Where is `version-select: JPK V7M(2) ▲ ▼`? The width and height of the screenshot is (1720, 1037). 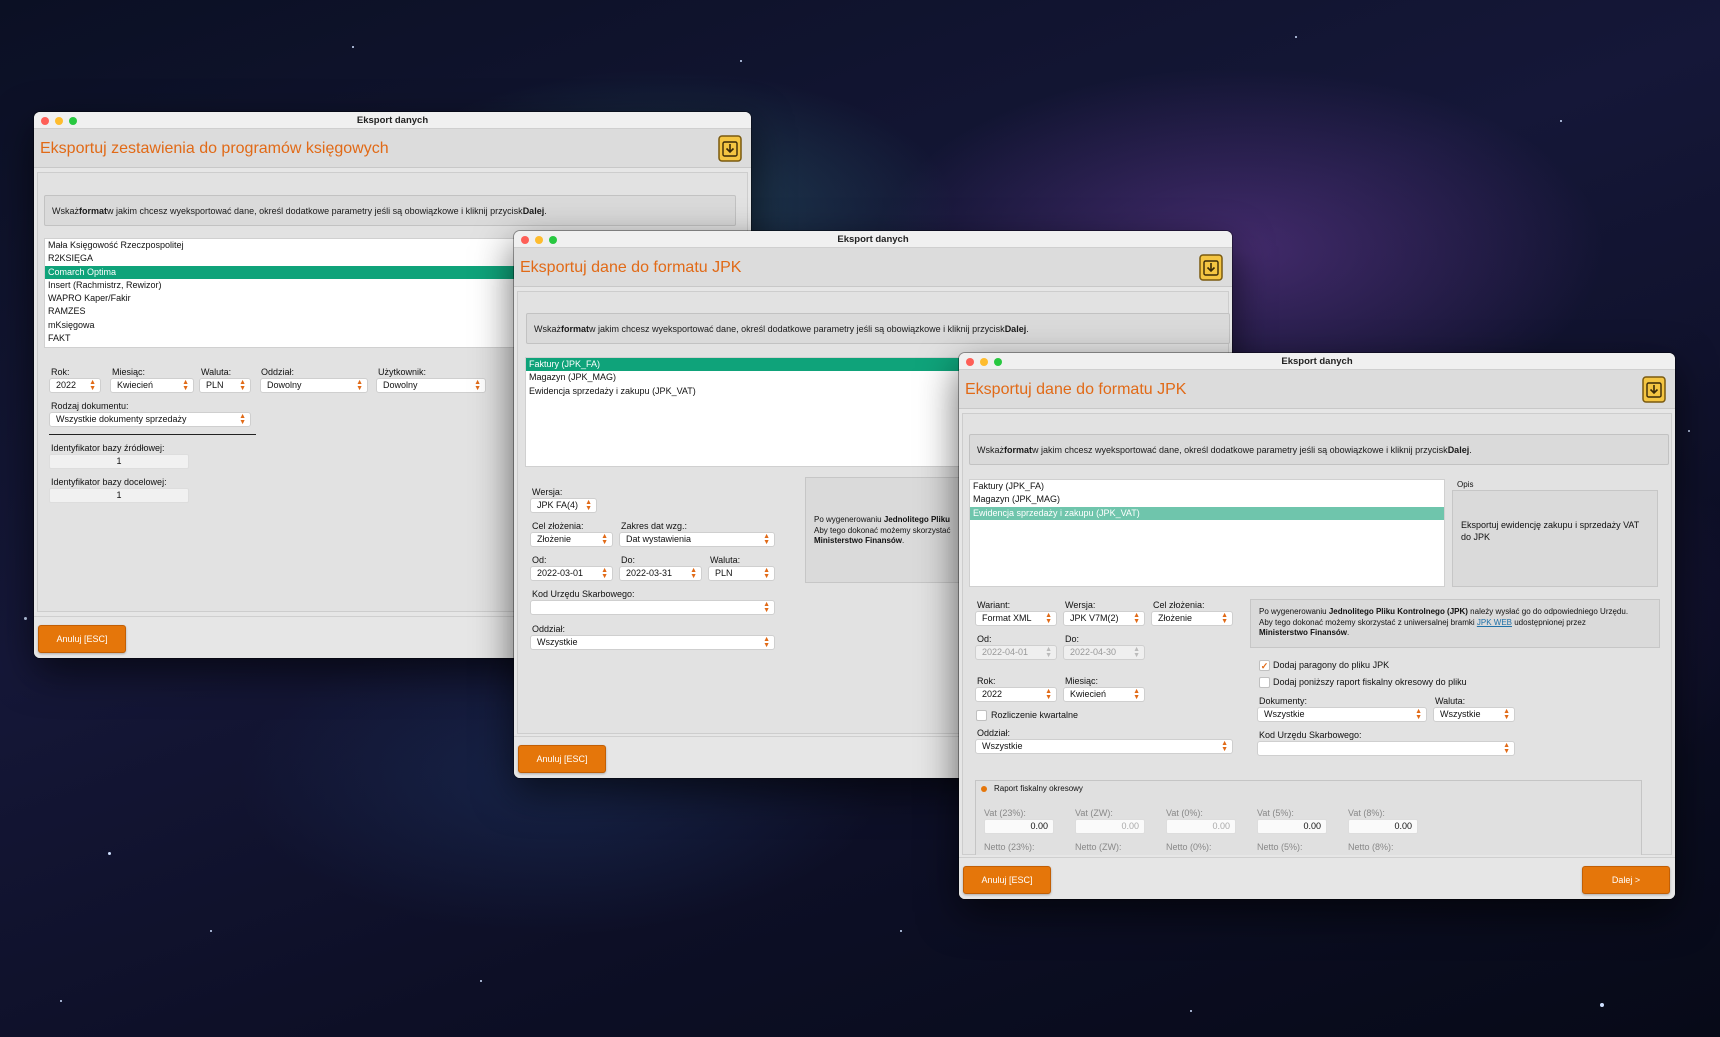 version-select: JPK V7M(2) ▲ ▼ is located at coordinates (1104, 618).